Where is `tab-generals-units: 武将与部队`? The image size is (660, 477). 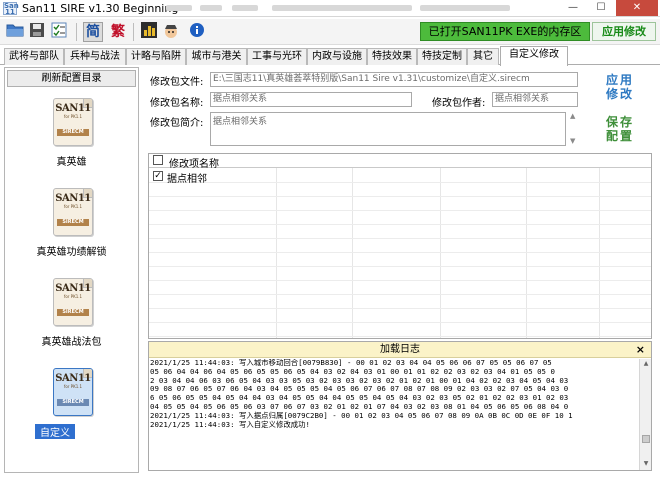
tab-generals-units: 武将与部队 is located at coordinates (34, 56).